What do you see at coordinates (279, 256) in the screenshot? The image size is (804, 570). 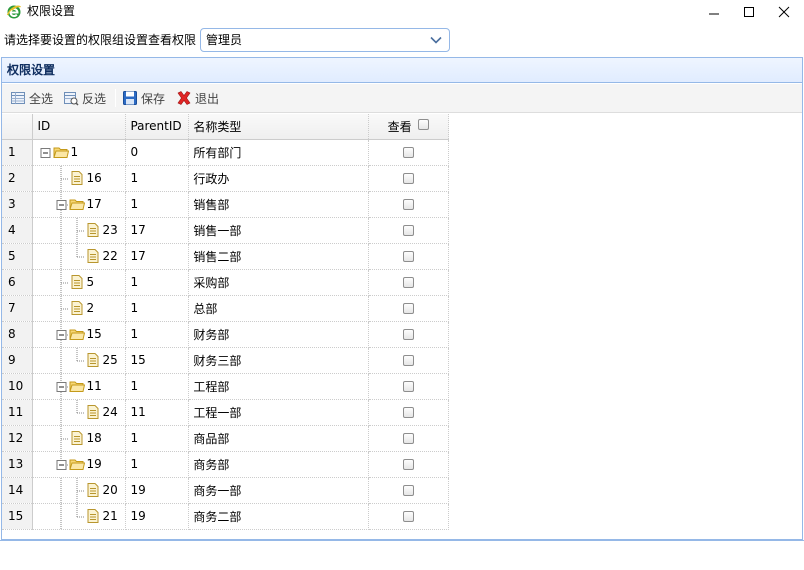 I see `name-cell: 销售二部` at bounding box center [279, 256].